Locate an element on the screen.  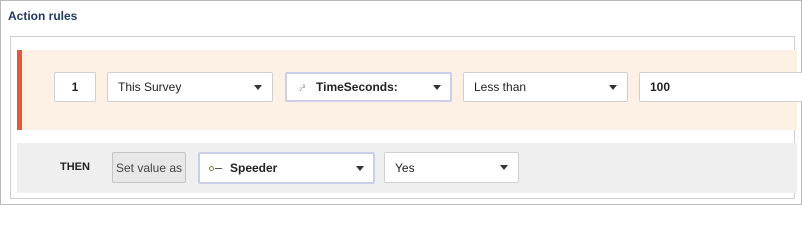
action-value-dropdown: Yes is located at coordinates (451, 167).